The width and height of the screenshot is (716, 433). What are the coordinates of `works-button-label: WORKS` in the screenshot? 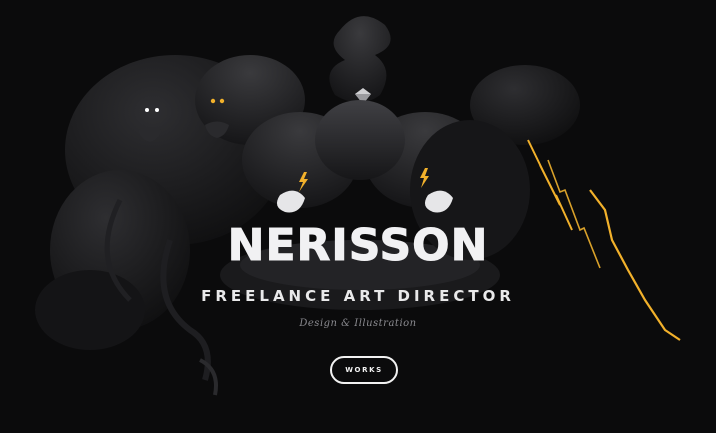 It's located at (364, 370).